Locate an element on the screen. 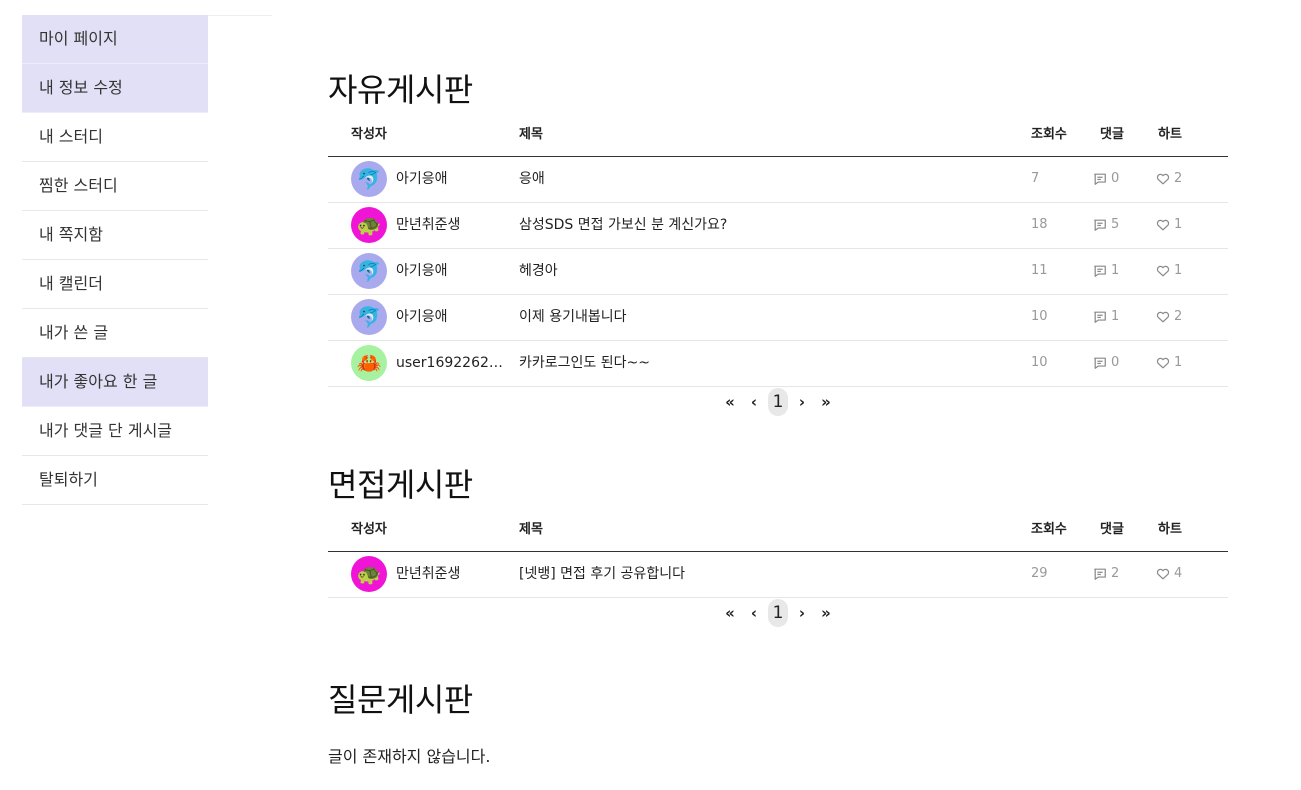 This screenshot has width=1301, height=790. post-title-link: 헤경아 is located at coordinates (538, 271).